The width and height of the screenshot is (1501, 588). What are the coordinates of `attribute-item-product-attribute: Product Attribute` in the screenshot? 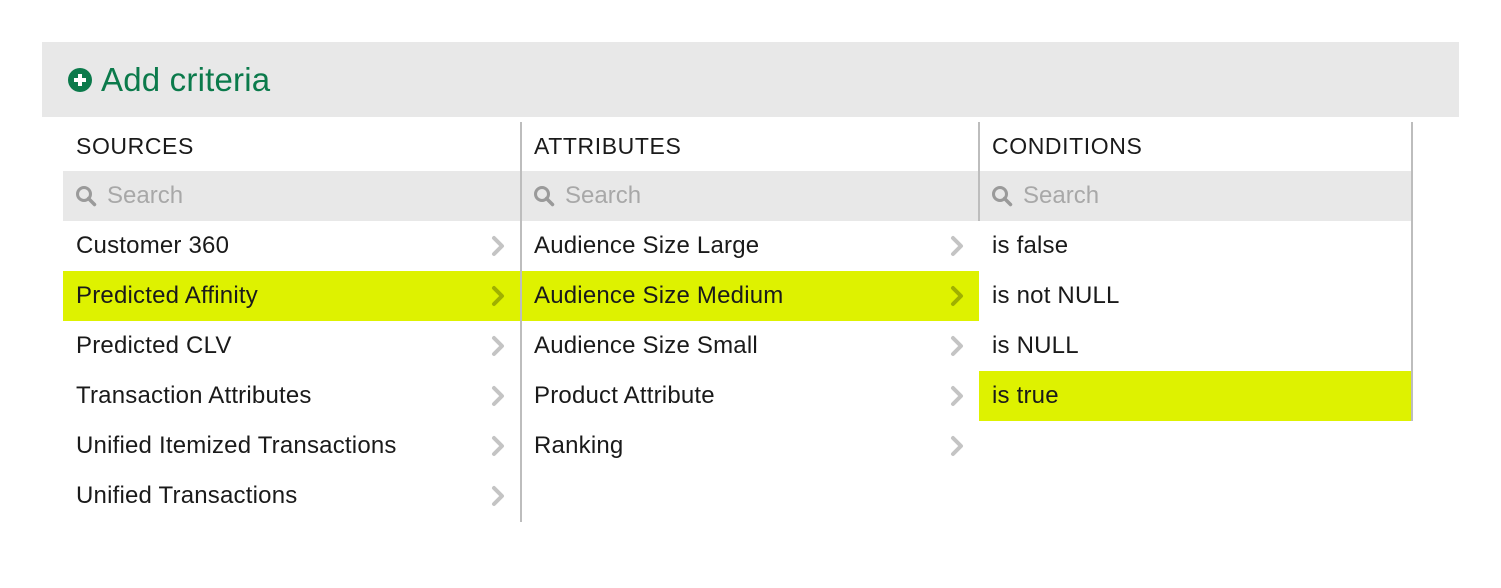 It's located at (750, 396).